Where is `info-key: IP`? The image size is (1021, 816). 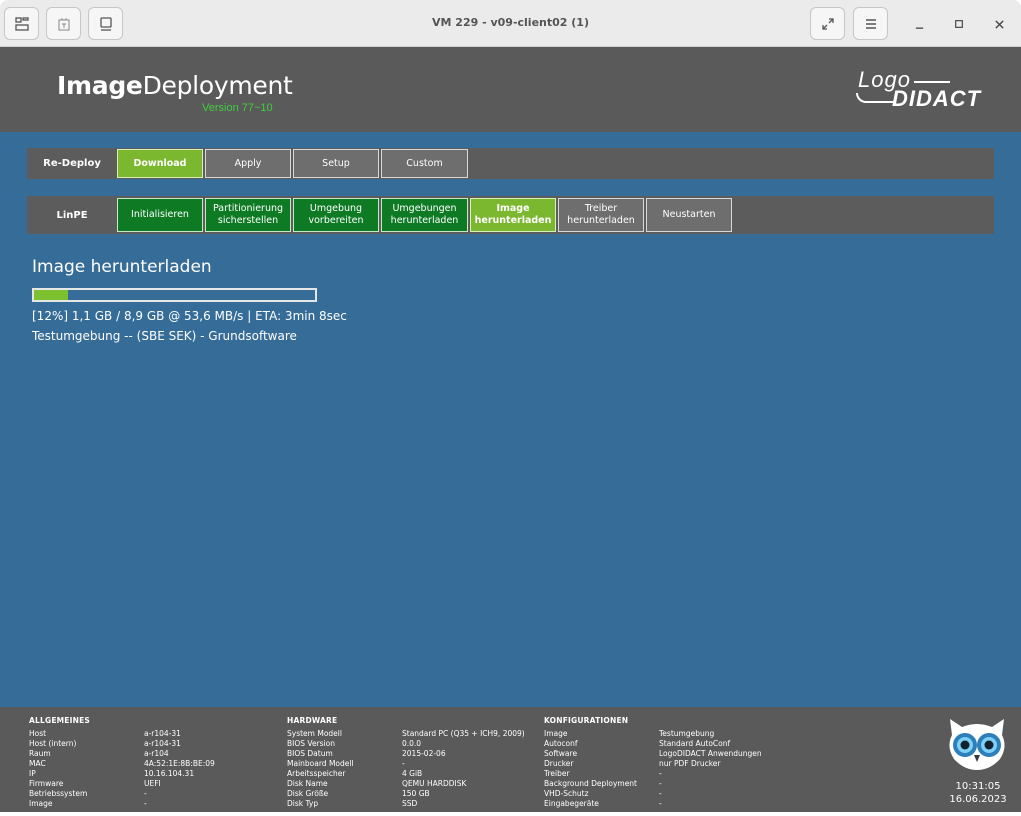
info-key: IP is located at coordinates (32, 773).